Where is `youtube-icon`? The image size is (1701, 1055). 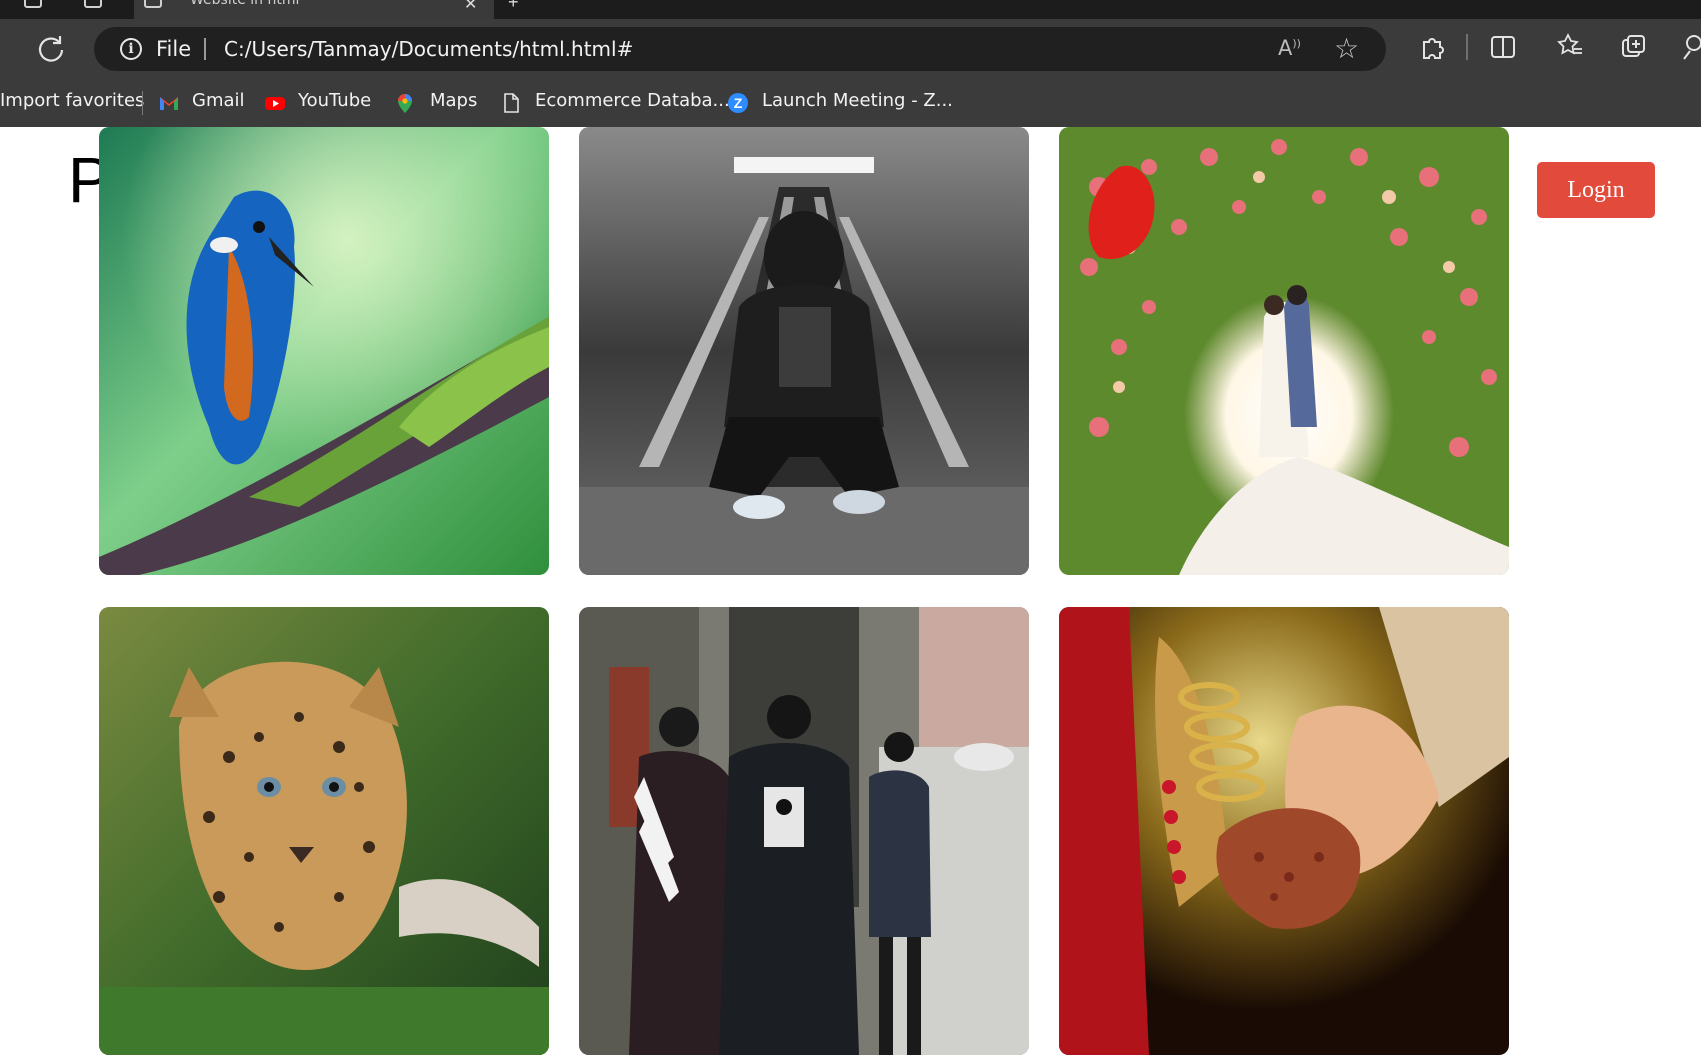 youtube-icon is located at coordinates (275, 103).